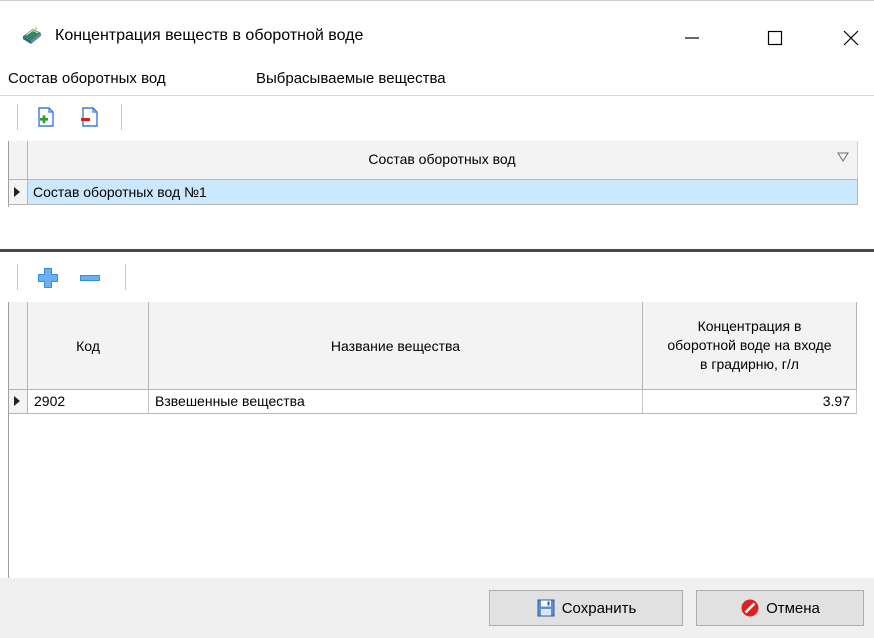 The height and width of the screenshot is (638, 874). What do you see at coordinates (437, 0) in the screenshot?
I see `window-top-border` at bounding box center [437, 0].